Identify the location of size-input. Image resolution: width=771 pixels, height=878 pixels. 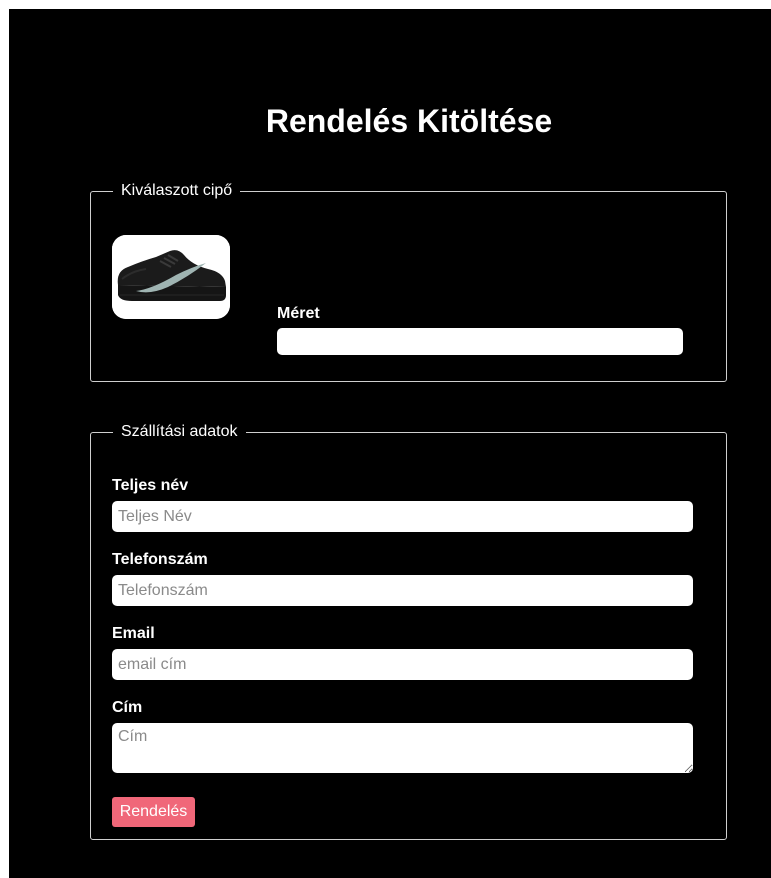
(480, 341).